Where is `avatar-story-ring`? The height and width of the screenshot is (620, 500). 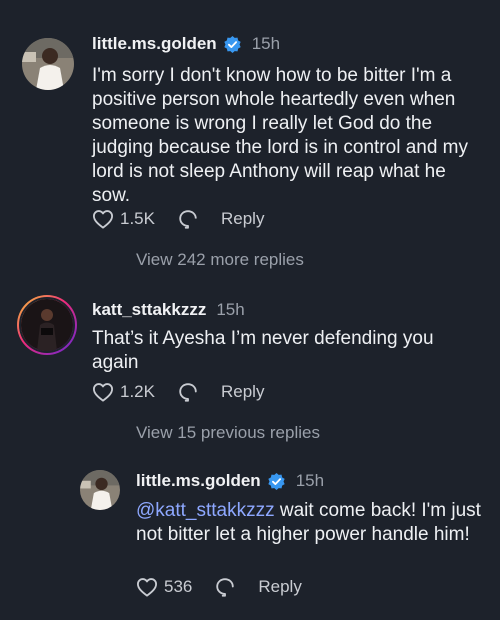
avatar-story-ring is located at coordinates (47, 325).